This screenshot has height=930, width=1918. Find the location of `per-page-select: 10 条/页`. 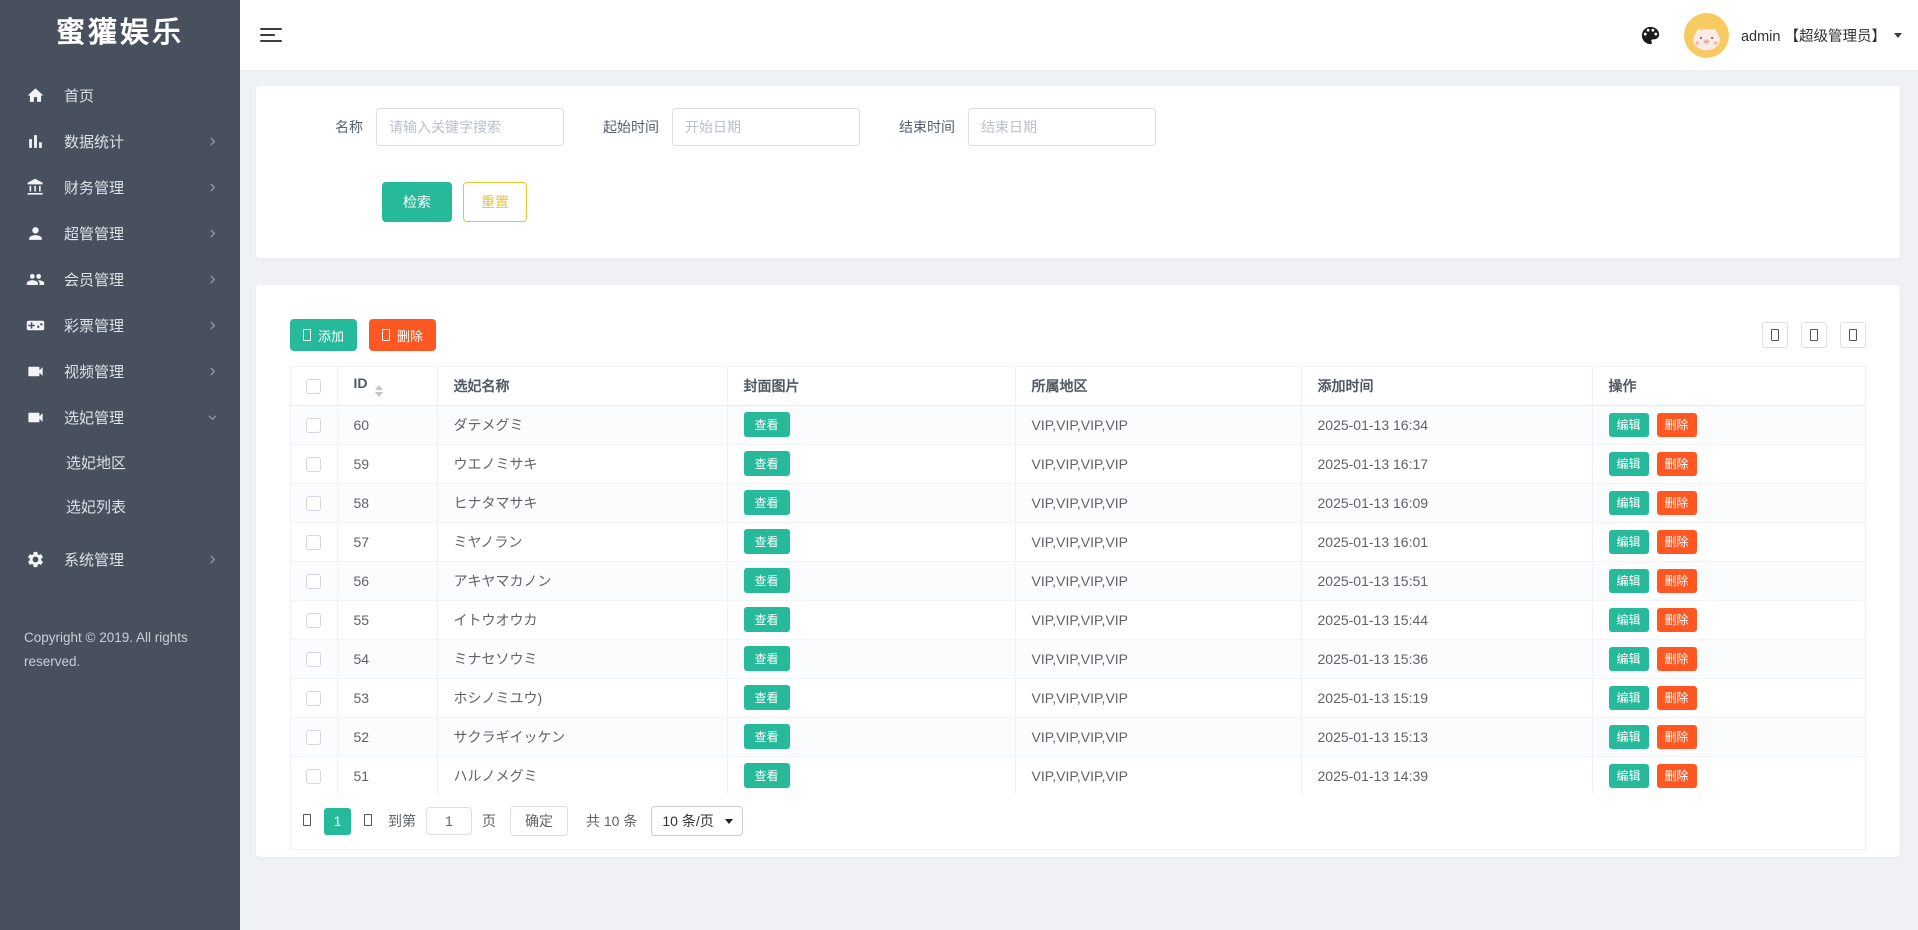

per-page-select: 10 条/页 is located at coordinates (697, 821).